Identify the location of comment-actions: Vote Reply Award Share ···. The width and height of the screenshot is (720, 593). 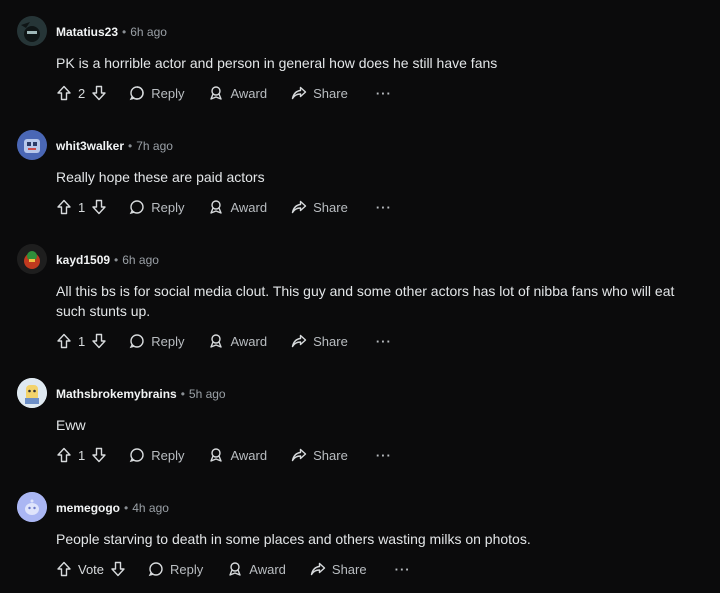
(233, 569).